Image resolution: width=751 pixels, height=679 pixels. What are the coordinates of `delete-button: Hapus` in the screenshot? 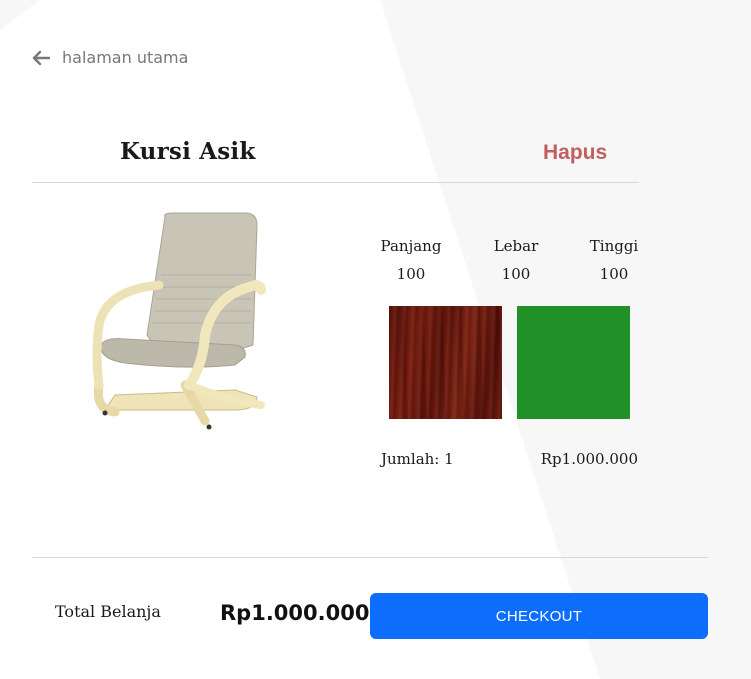 It's located at (575, 153).